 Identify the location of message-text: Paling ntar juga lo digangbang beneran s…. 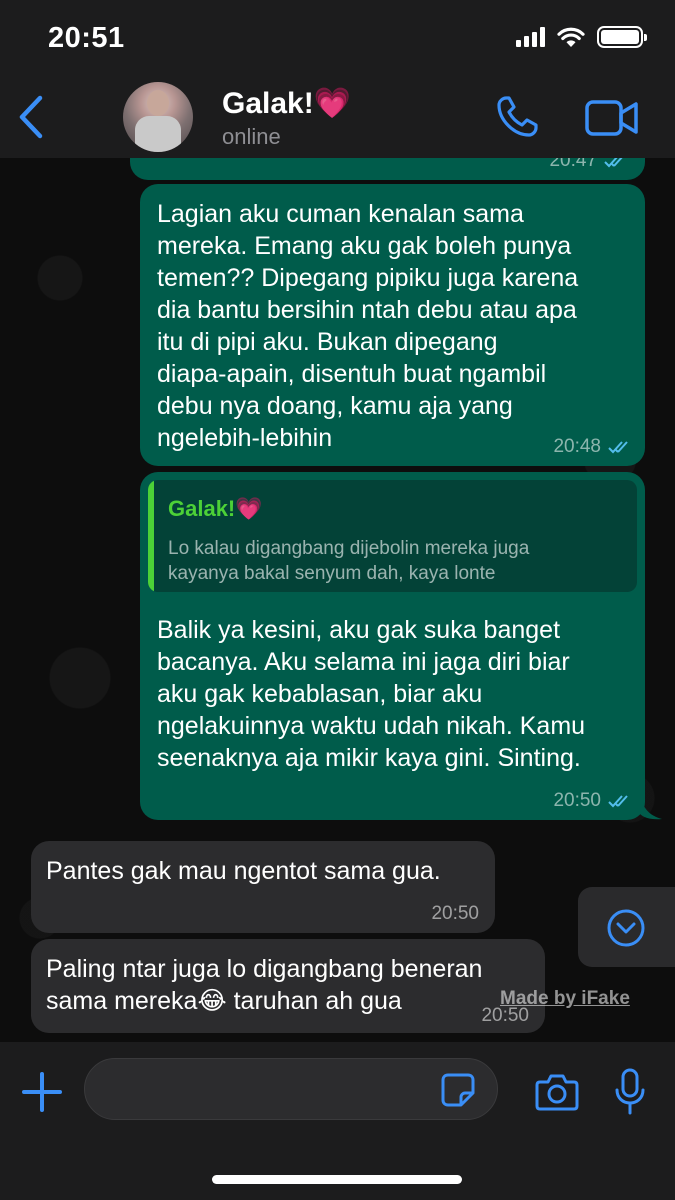
(264, 985).